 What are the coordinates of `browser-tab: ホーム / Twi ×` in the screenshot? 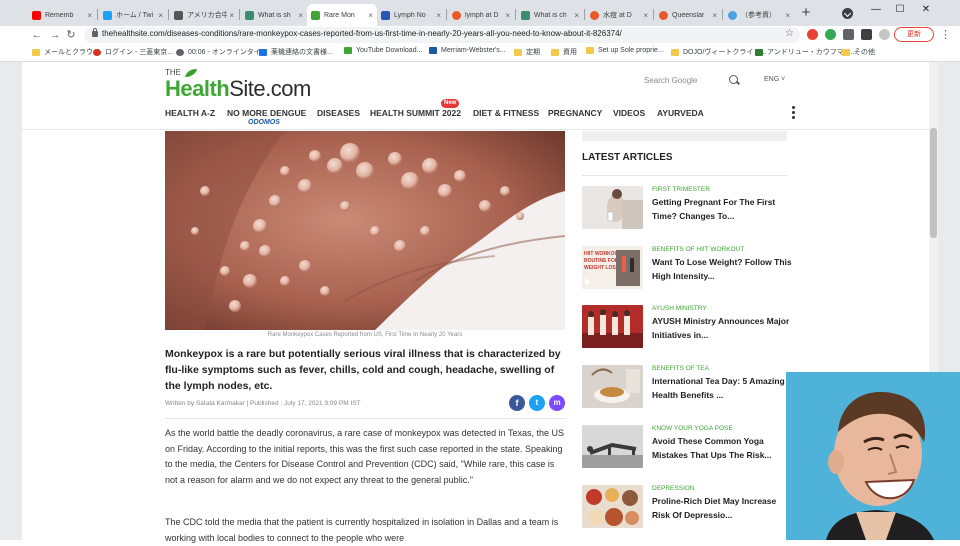 It's located at (133, 15).